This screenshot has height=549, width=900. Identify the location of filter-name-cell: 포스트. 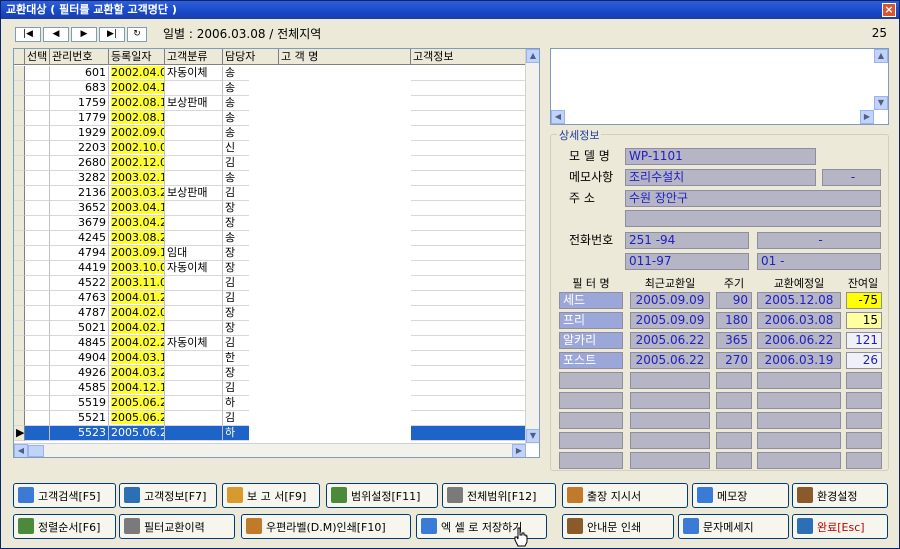
(591, 360).